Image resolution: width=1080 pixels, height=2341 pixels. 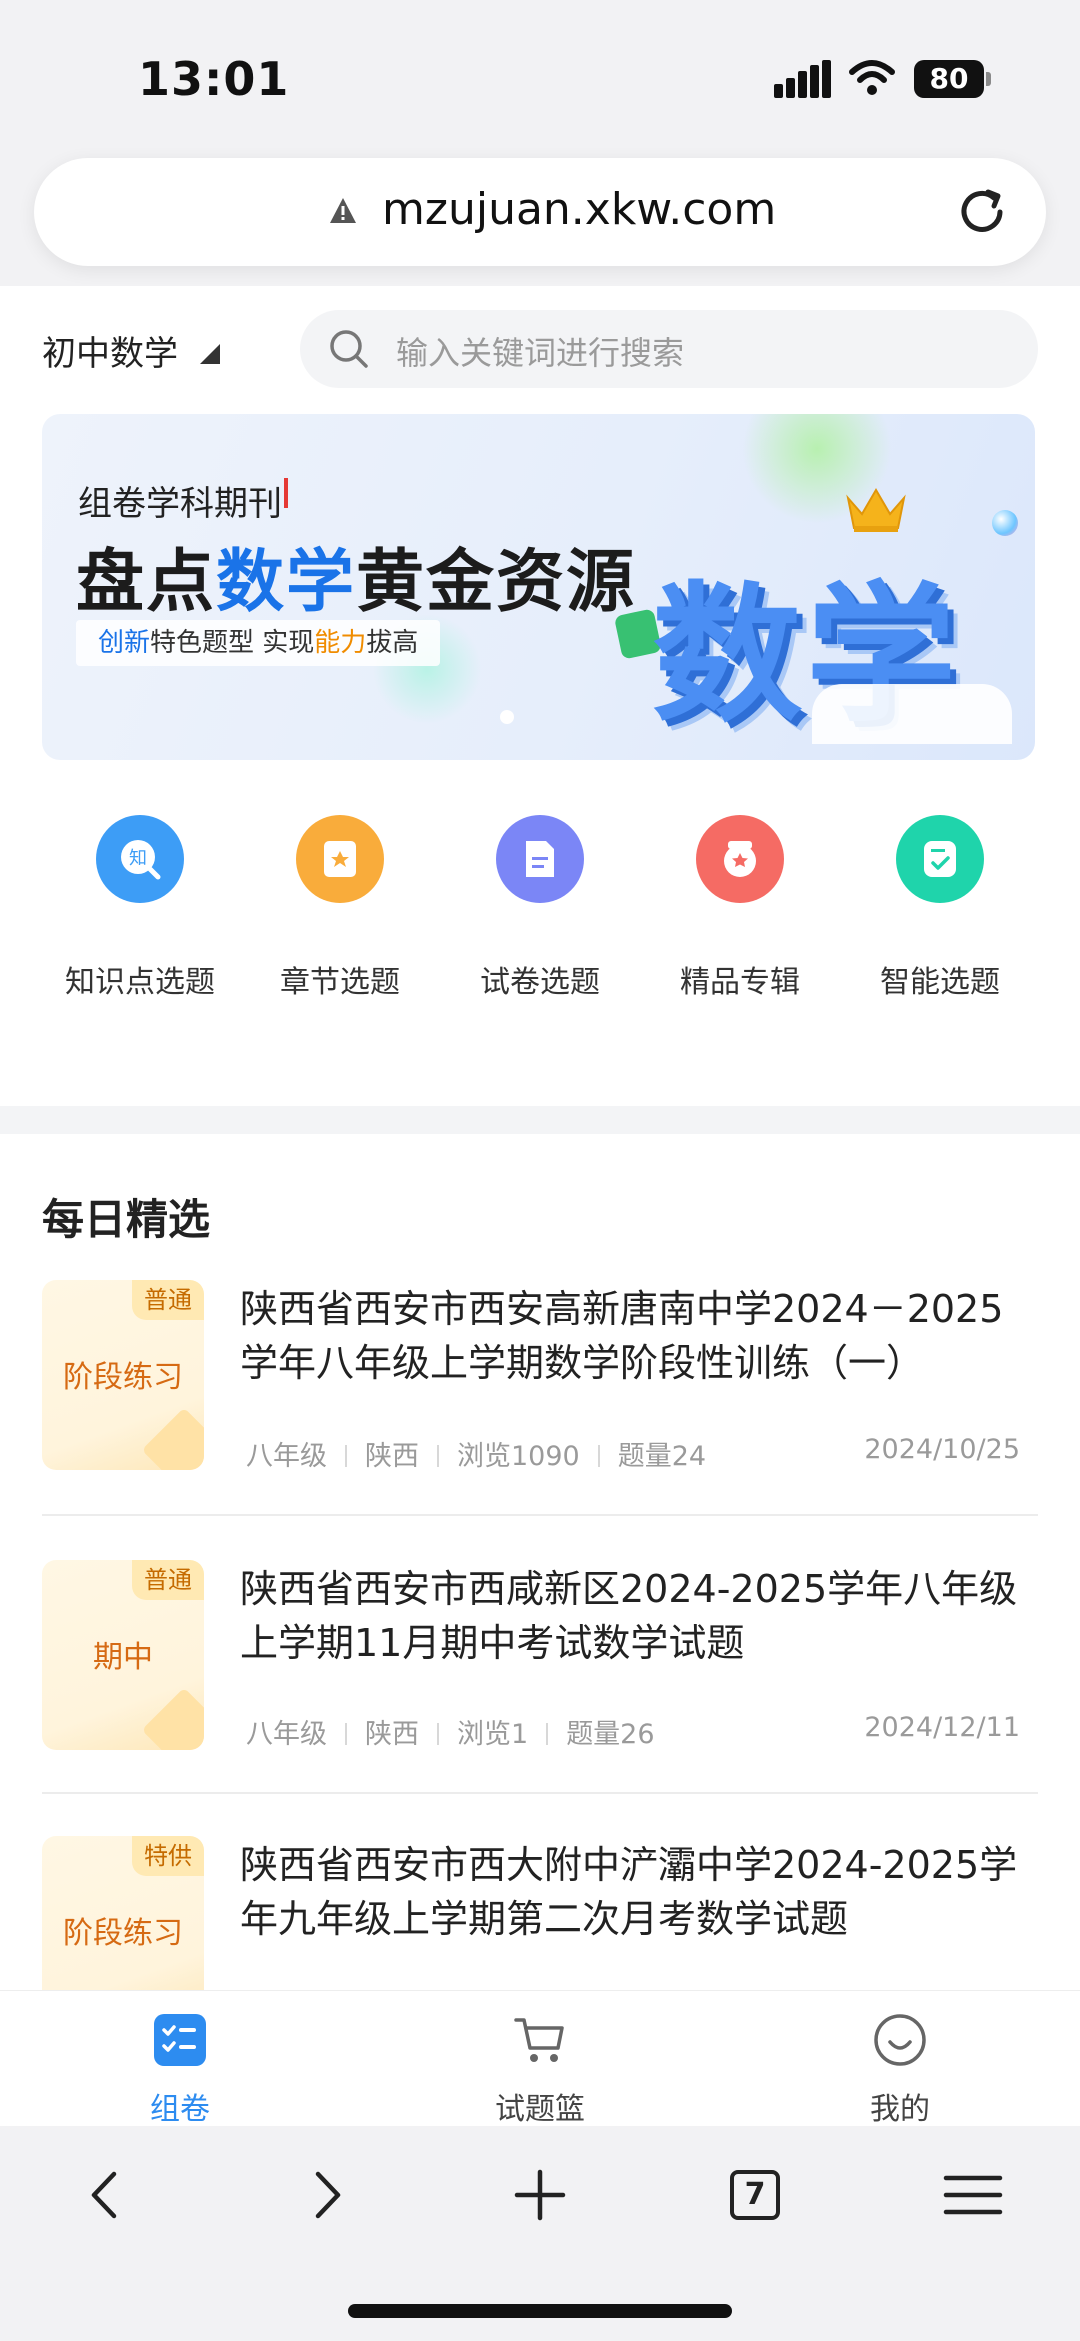 I want to click on item-meta: 八年级 陕西 浏览1090 题量24, so click(x=476, y=1456).